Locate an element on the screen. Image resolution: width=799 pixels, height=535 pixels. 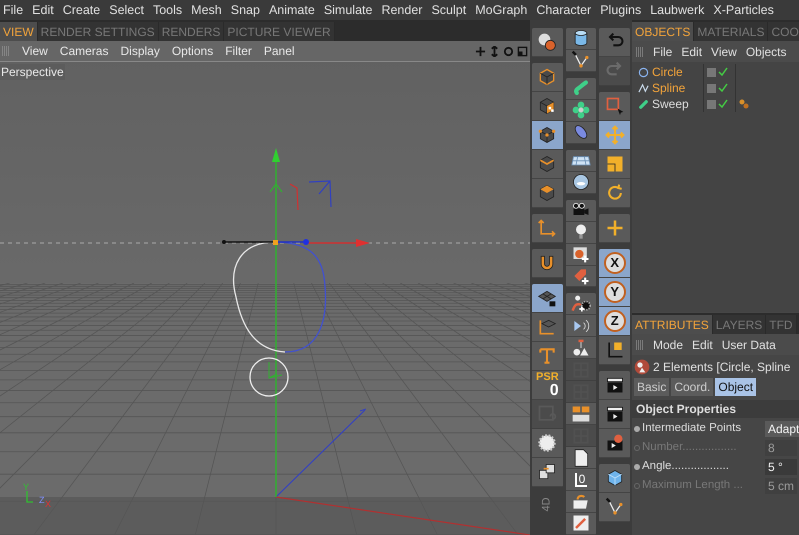
menu-item: Laubwerk is located at coordinates (677, 10).